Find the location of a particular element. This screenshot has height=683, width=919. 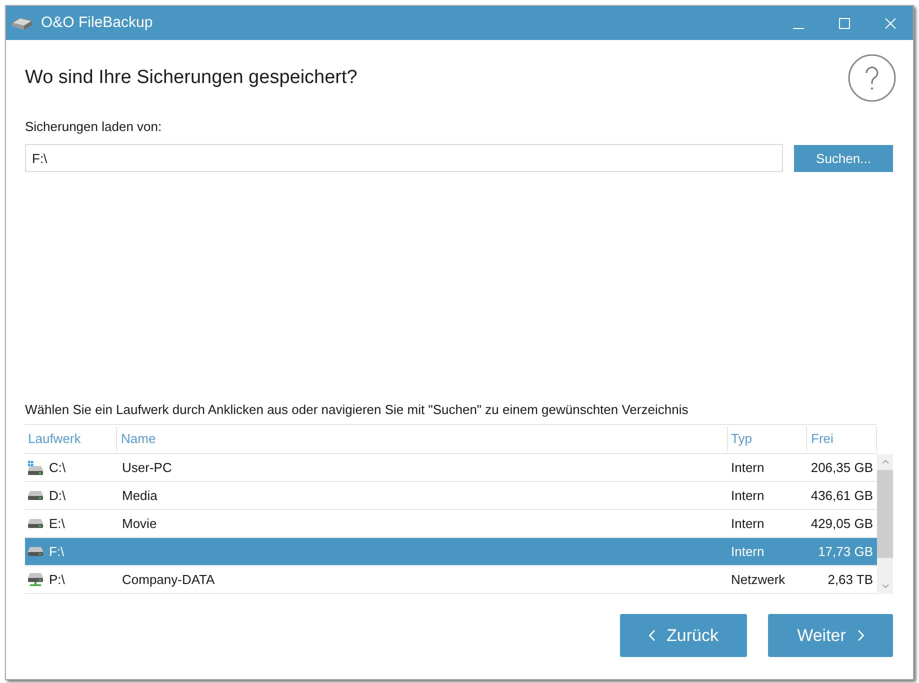

help-icon is located at coordinates (872, 78).